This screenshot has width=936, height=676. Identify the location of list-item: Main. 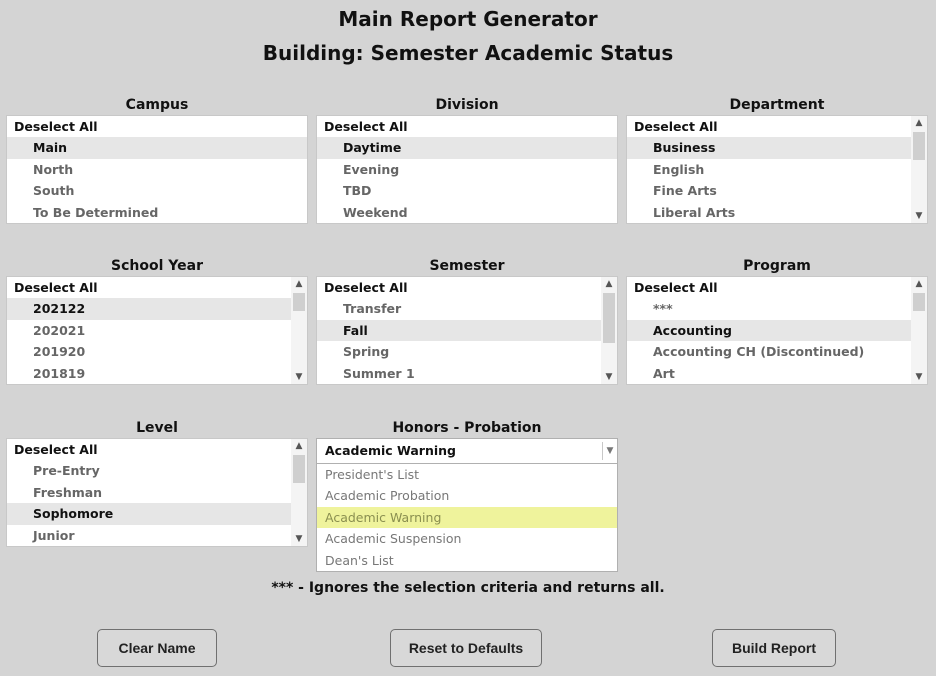
(157, 148).